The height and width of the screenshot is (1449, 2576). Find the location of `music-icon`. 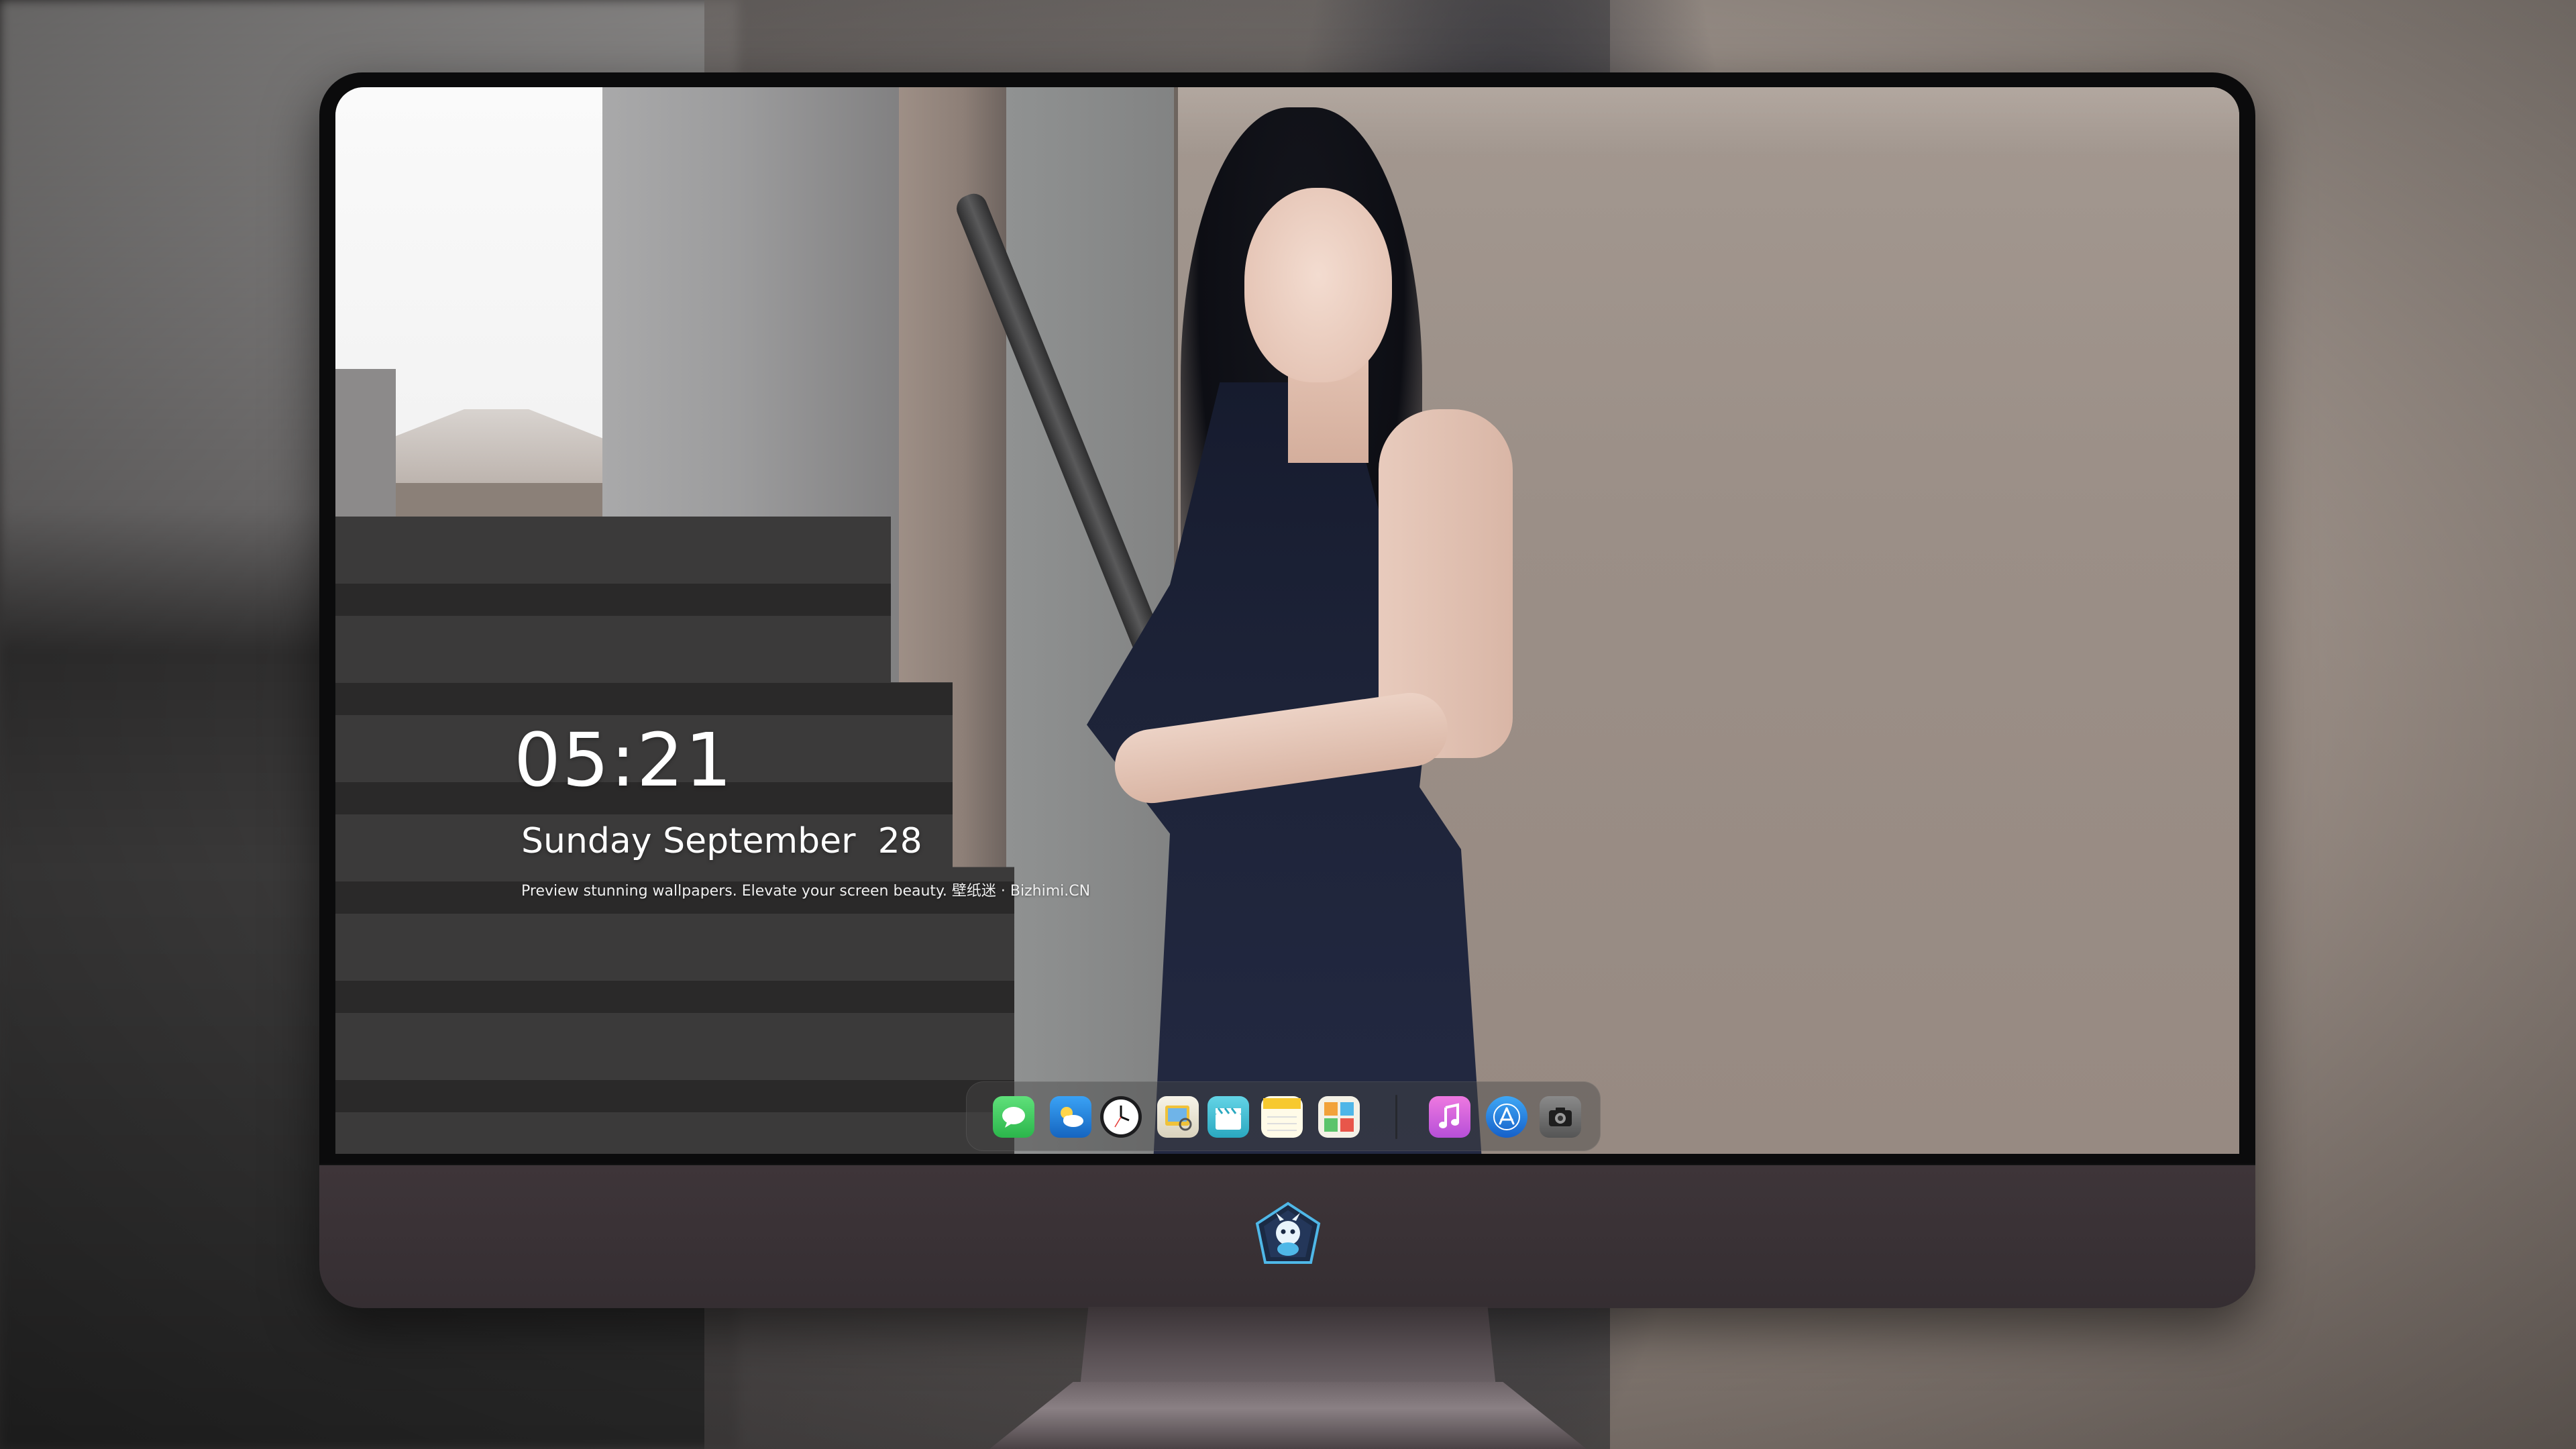

music-icon is located at coordinates (1449, 1117).